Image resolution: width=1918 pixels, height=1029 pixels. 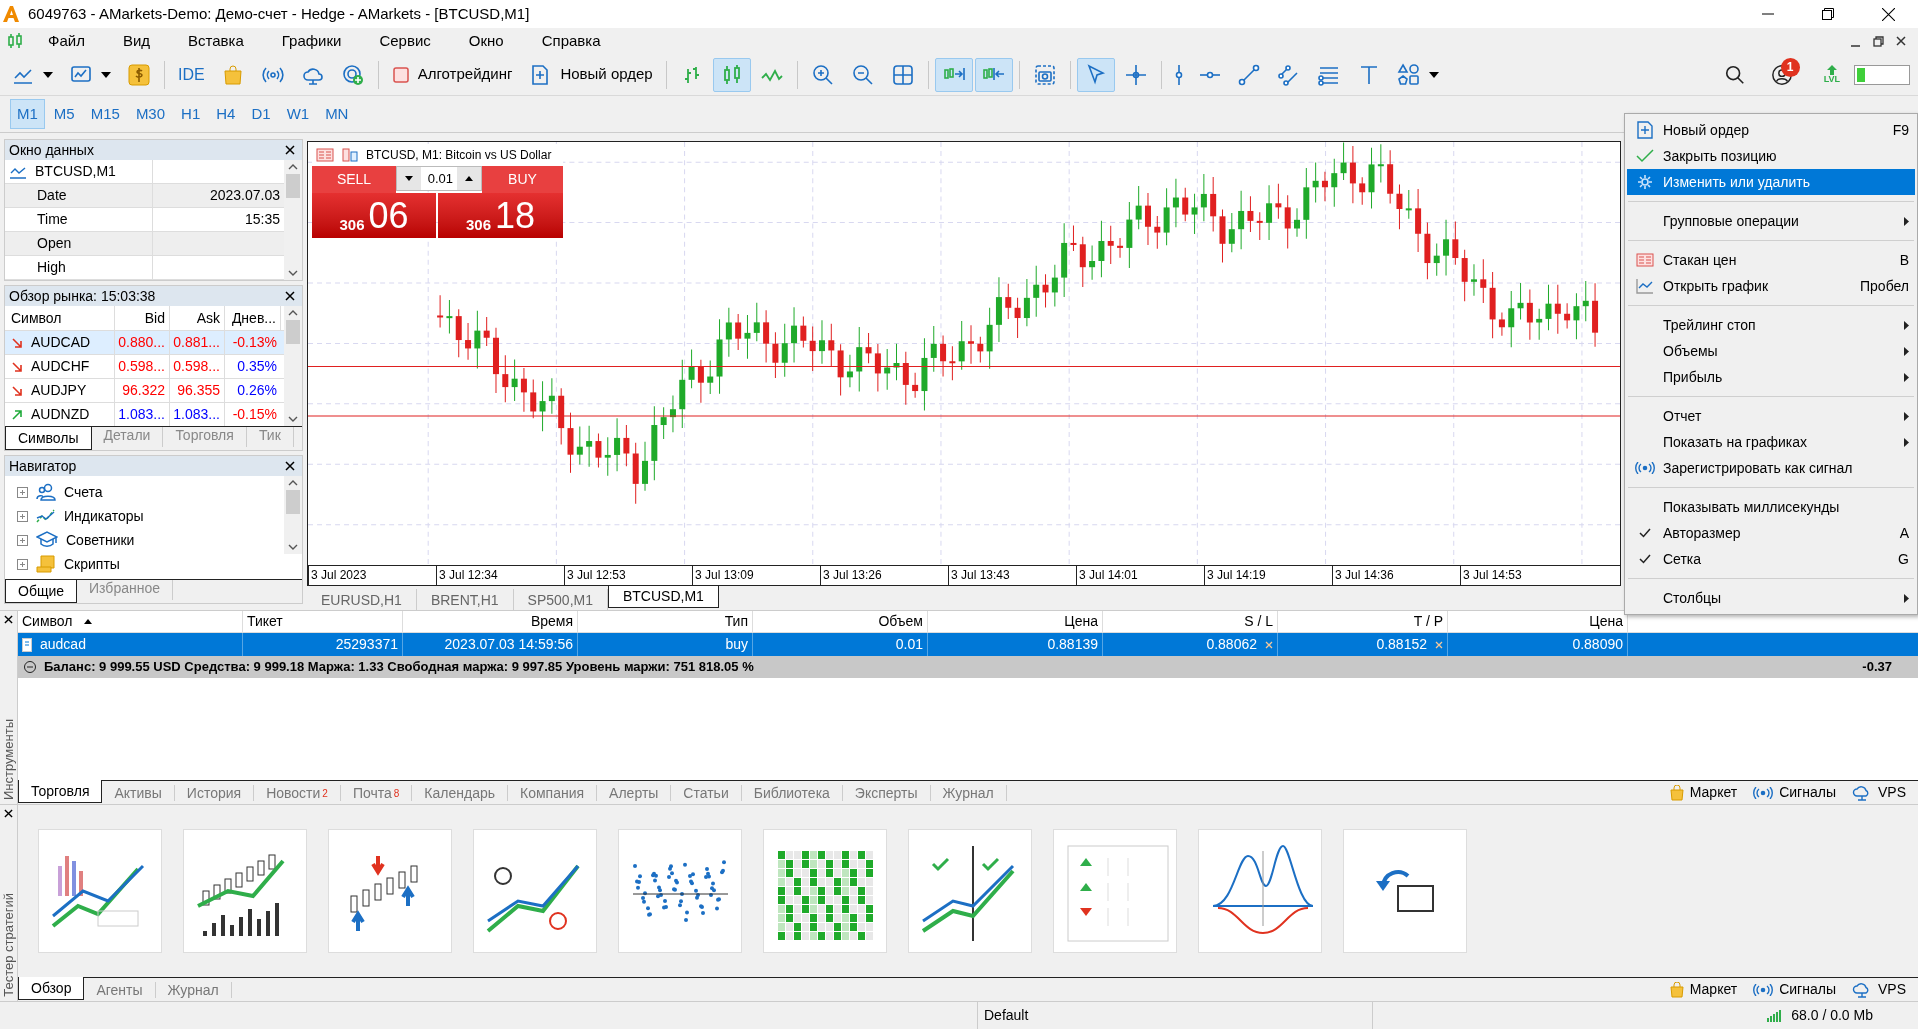 What do you see at coordinates (374, 215) in the screenshot?
I see `sell-price-panel: 306 06` at bounding box center [374, 215].